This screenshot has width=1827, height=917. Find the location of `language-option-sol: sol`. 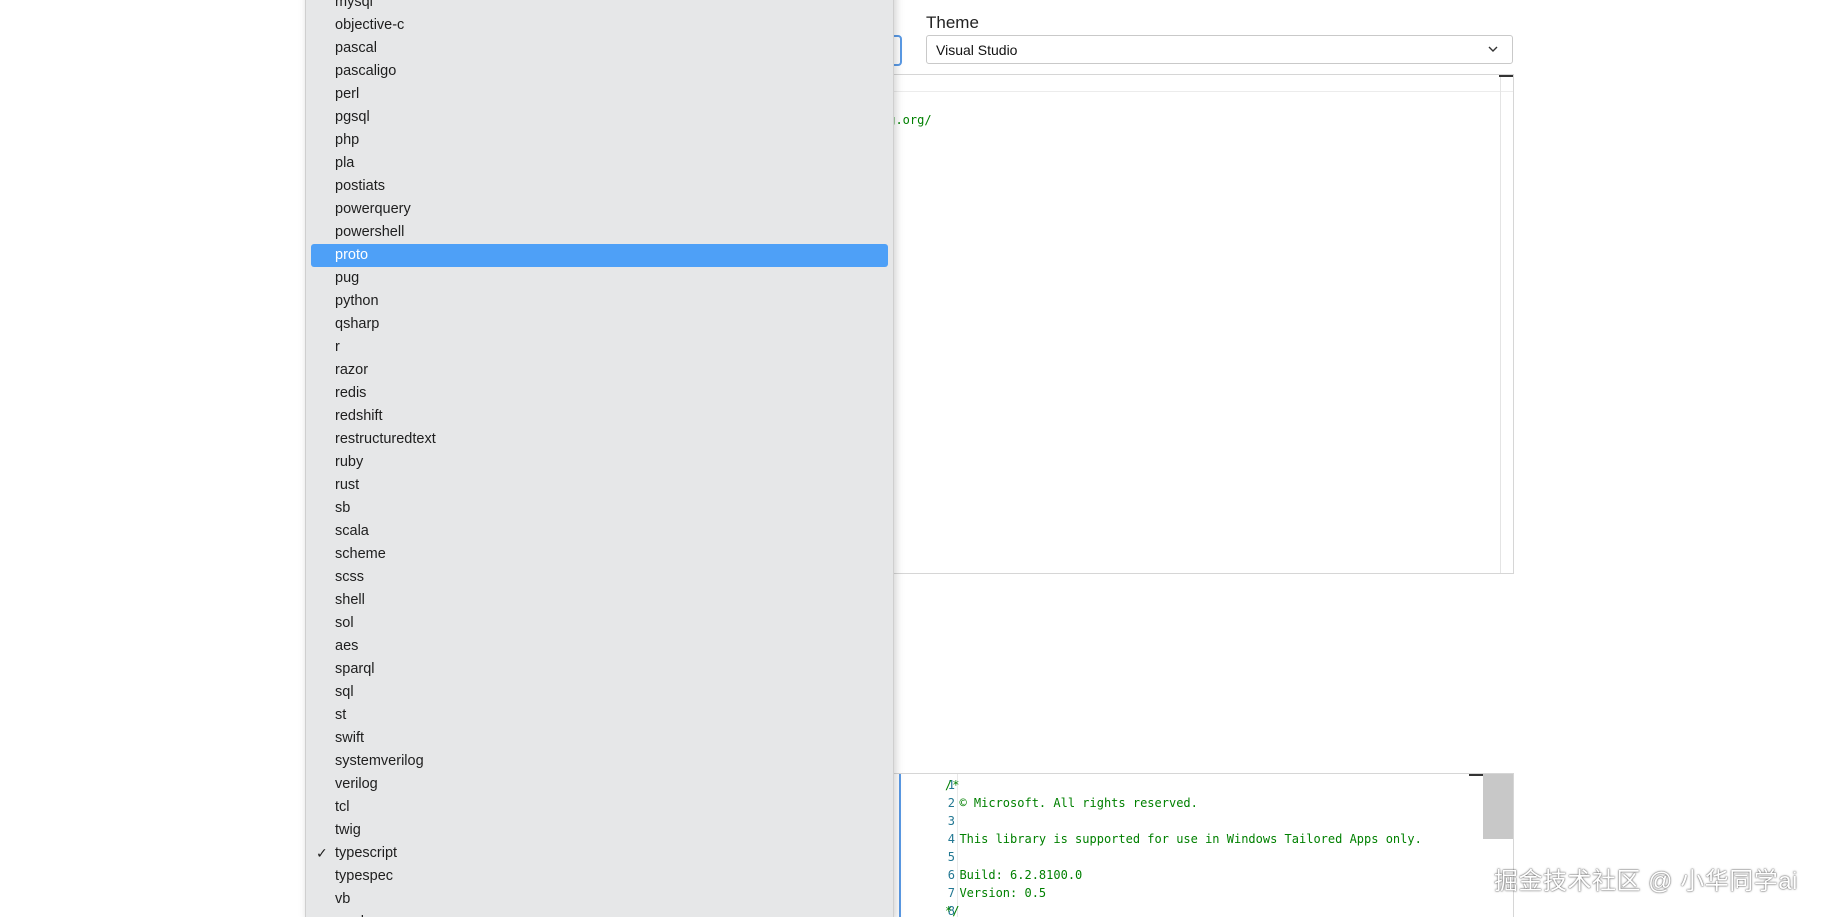

language-option-sol: sol is located at coordinates (599, 623).